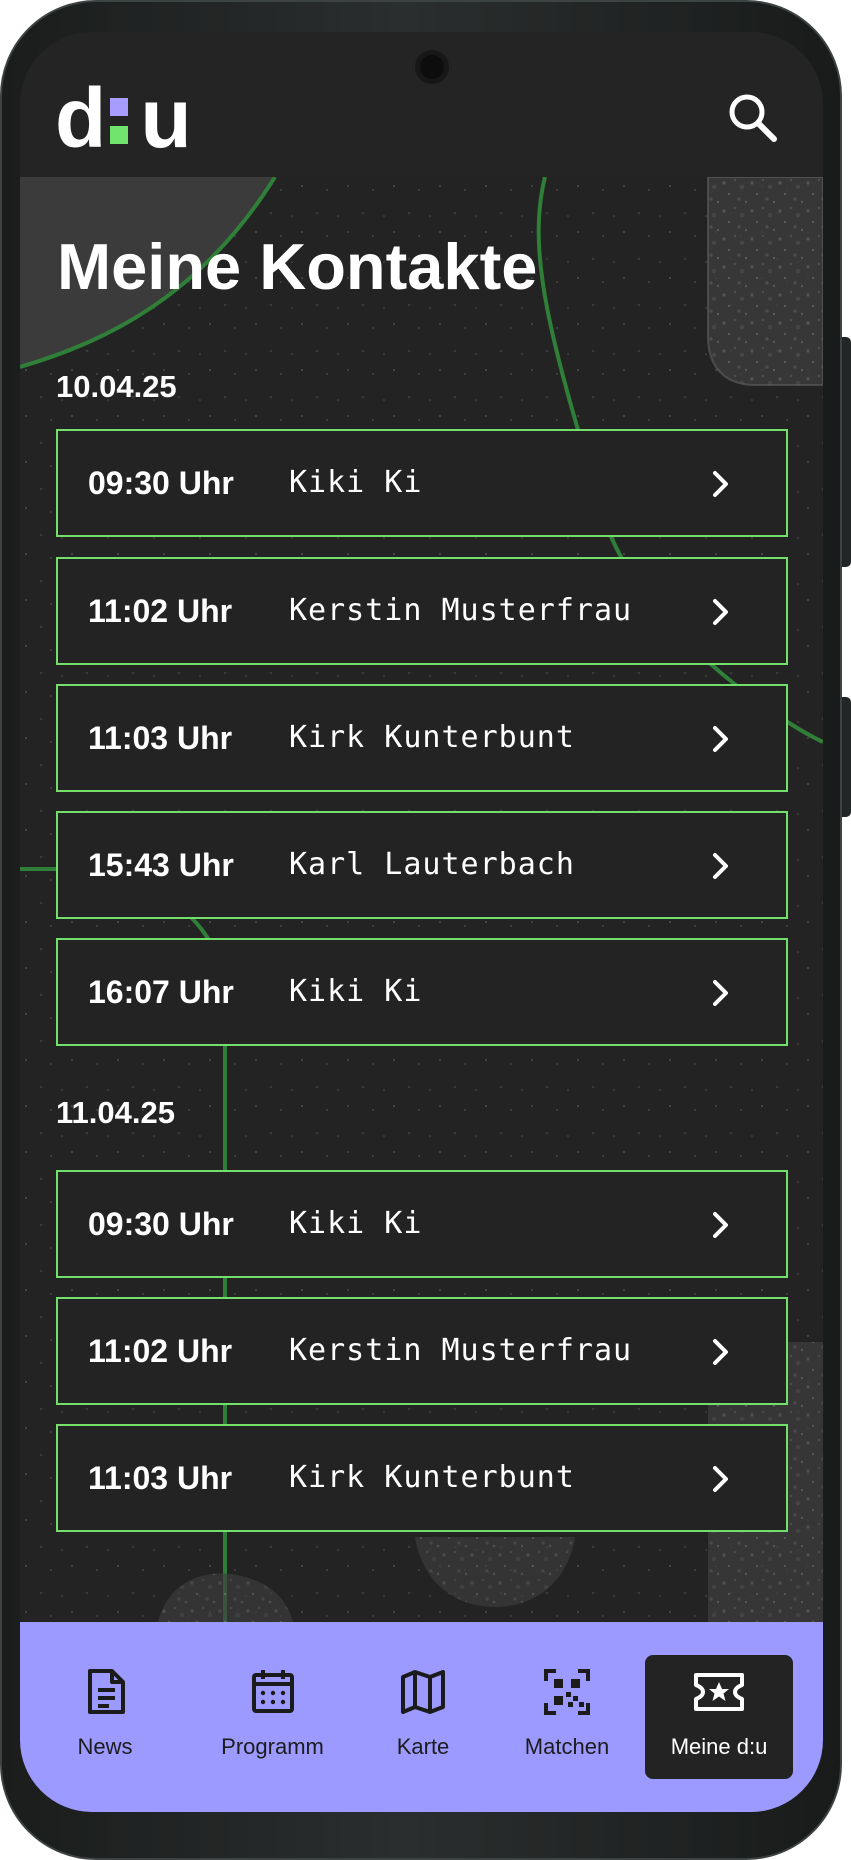 The image size is (851, 1860). I want to click on nav-label: Programm, so click(272, 1746).